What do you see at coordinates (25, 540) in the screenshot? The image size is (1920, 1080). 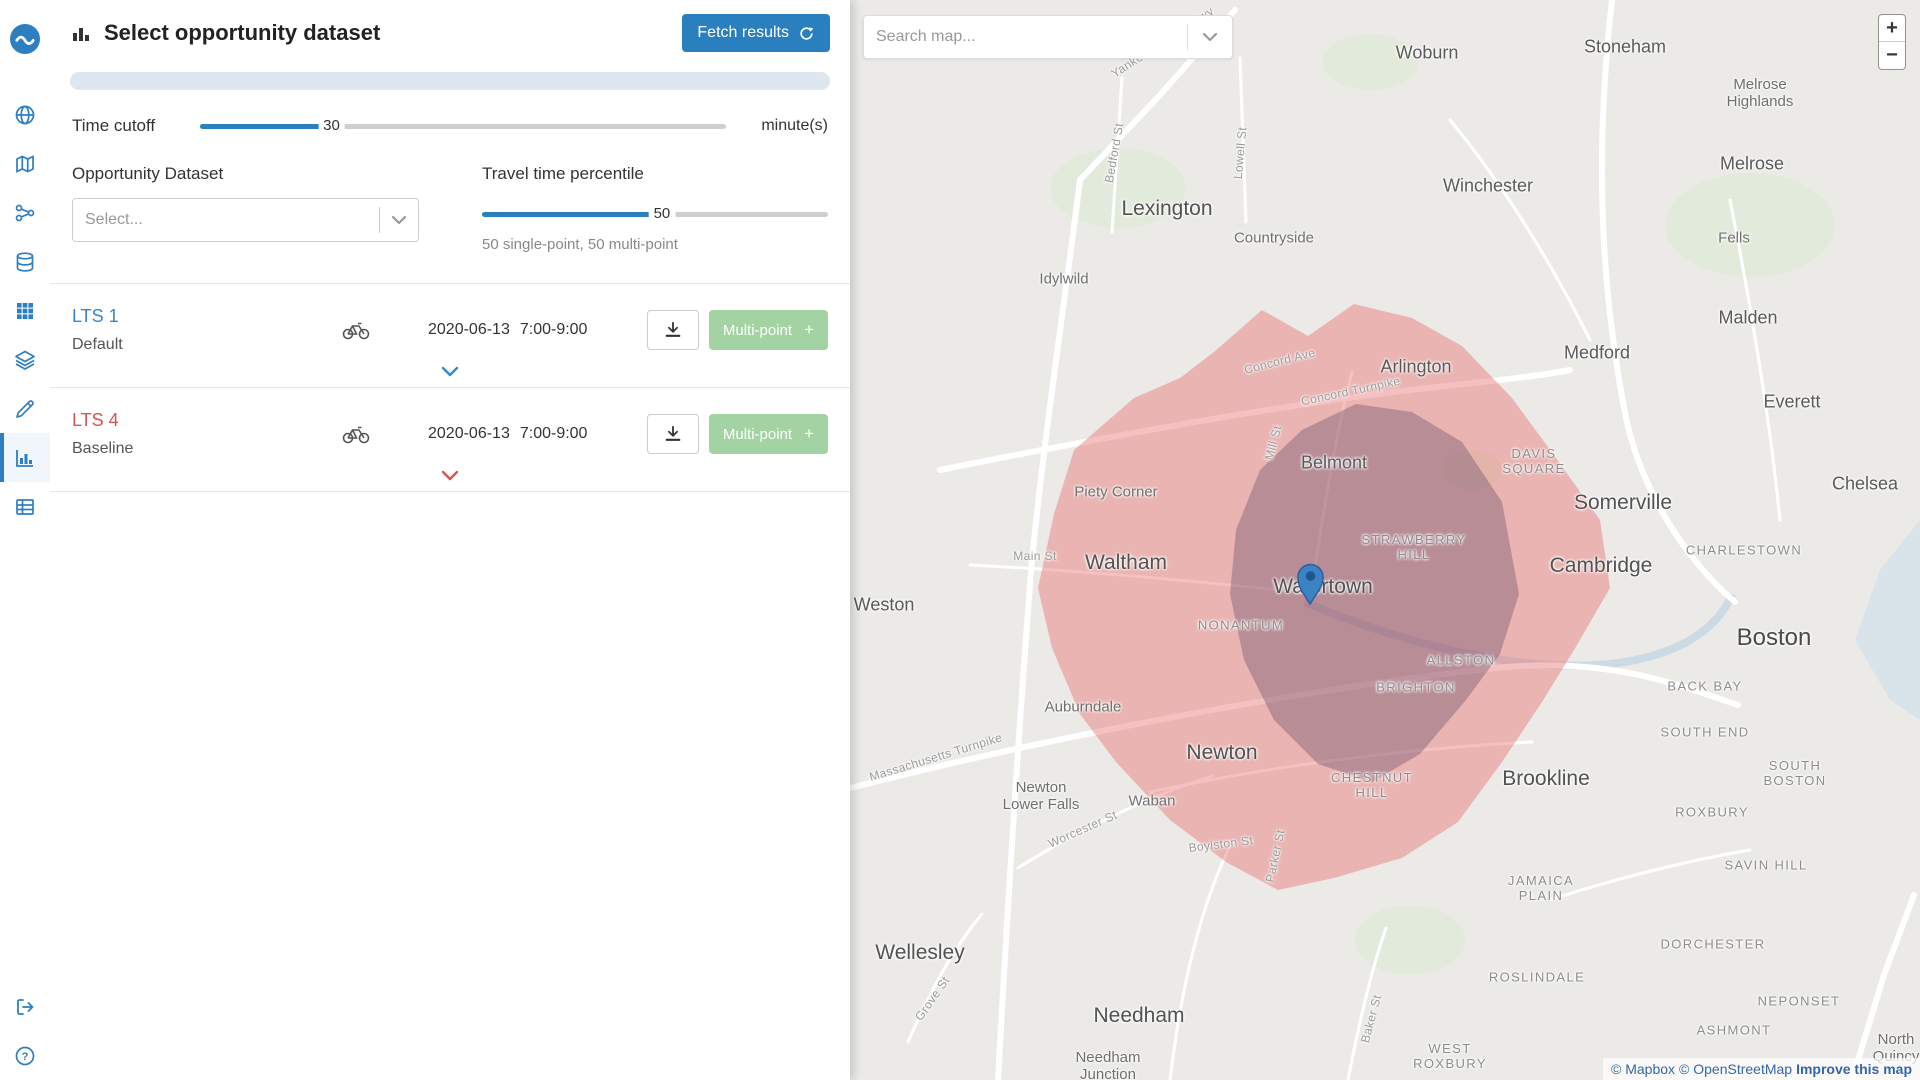 I see `sidebar: ?` at bounding box center [25, 540].